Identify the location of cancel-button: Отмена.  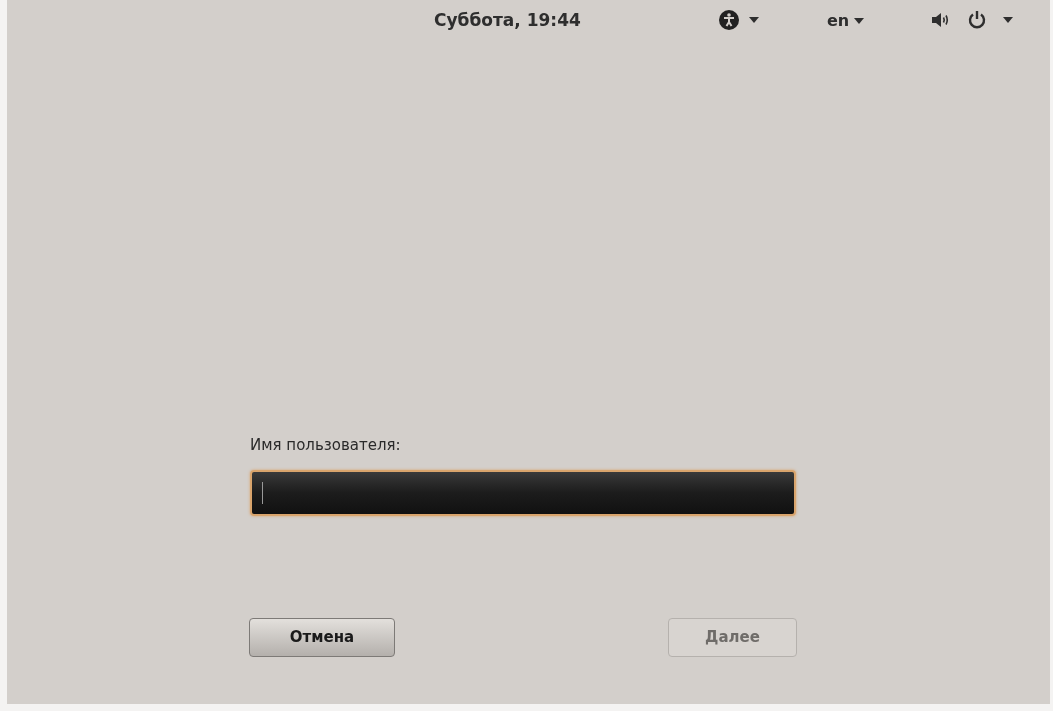
(322, 637).